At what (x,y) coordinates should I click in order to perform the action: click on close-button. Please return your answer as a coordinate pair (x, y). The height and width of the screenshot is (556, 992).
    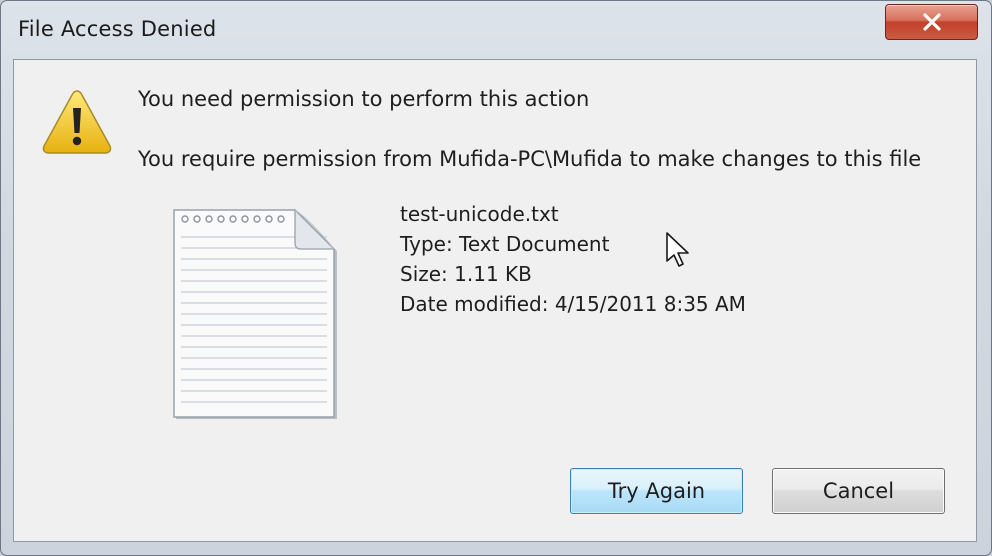
    Looking at the image, I should click on (931, 22).